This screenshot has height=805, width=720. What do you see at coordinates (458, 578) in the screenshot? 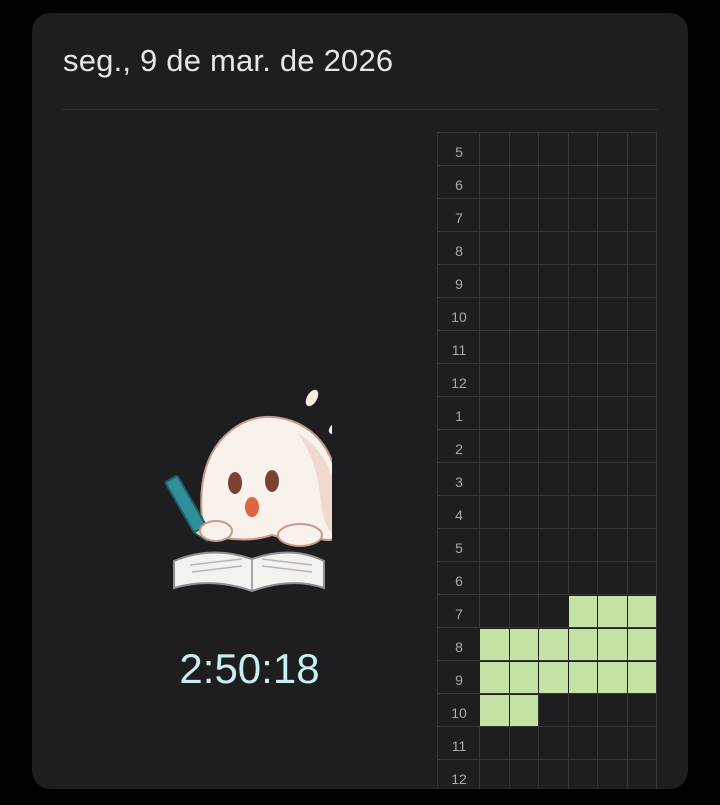
I see `hour-label: 6` at bounding box center [458, 578].